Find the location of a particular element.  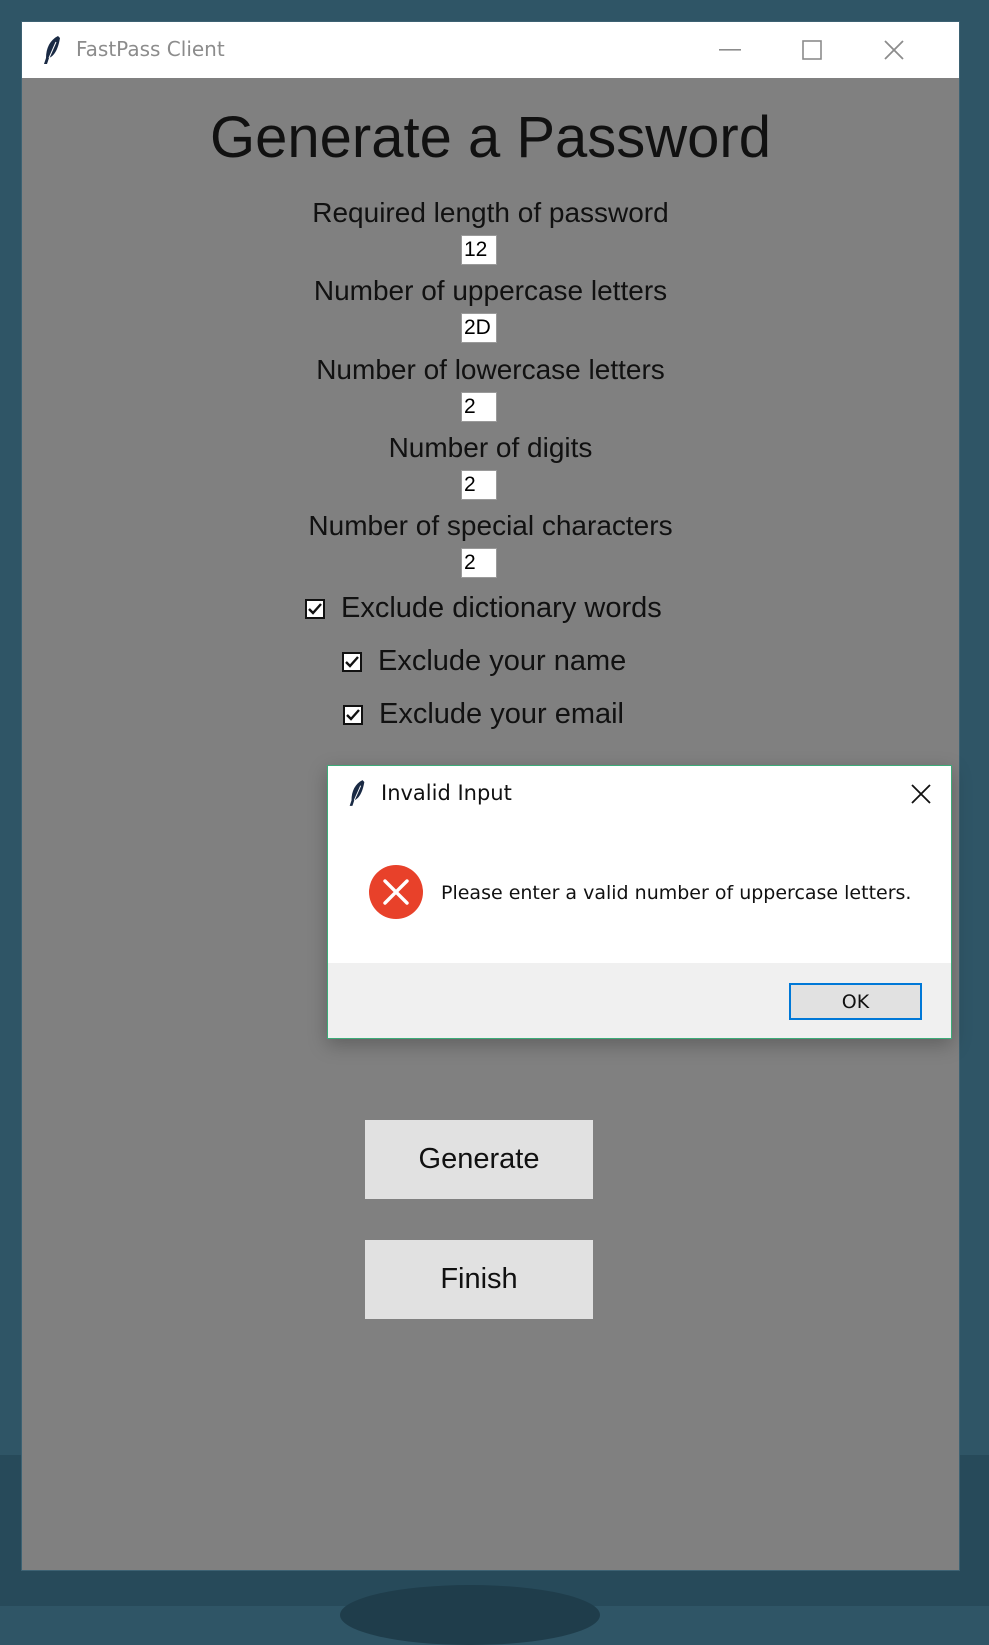

exclude-dictionary-label: Exclude dictionary words is located at coordinates (501, 608).